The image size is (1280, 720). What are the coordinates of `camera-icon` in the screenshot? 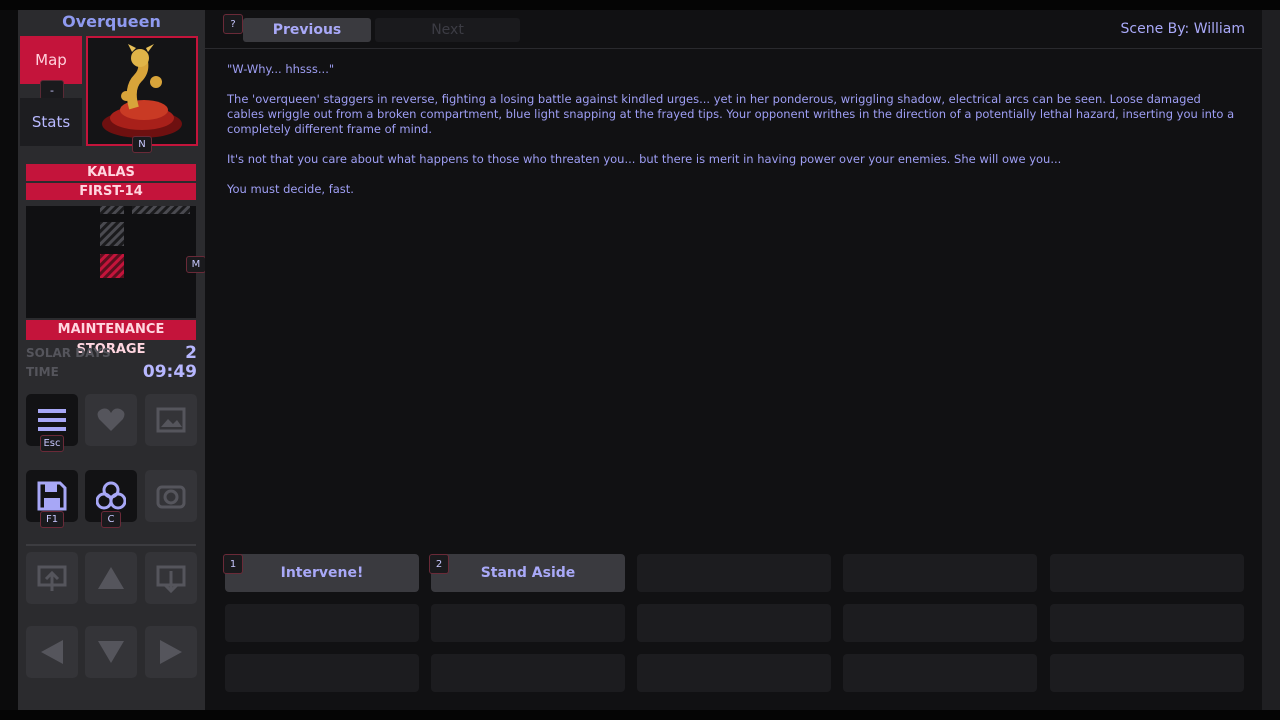 It's located at (171, 497).